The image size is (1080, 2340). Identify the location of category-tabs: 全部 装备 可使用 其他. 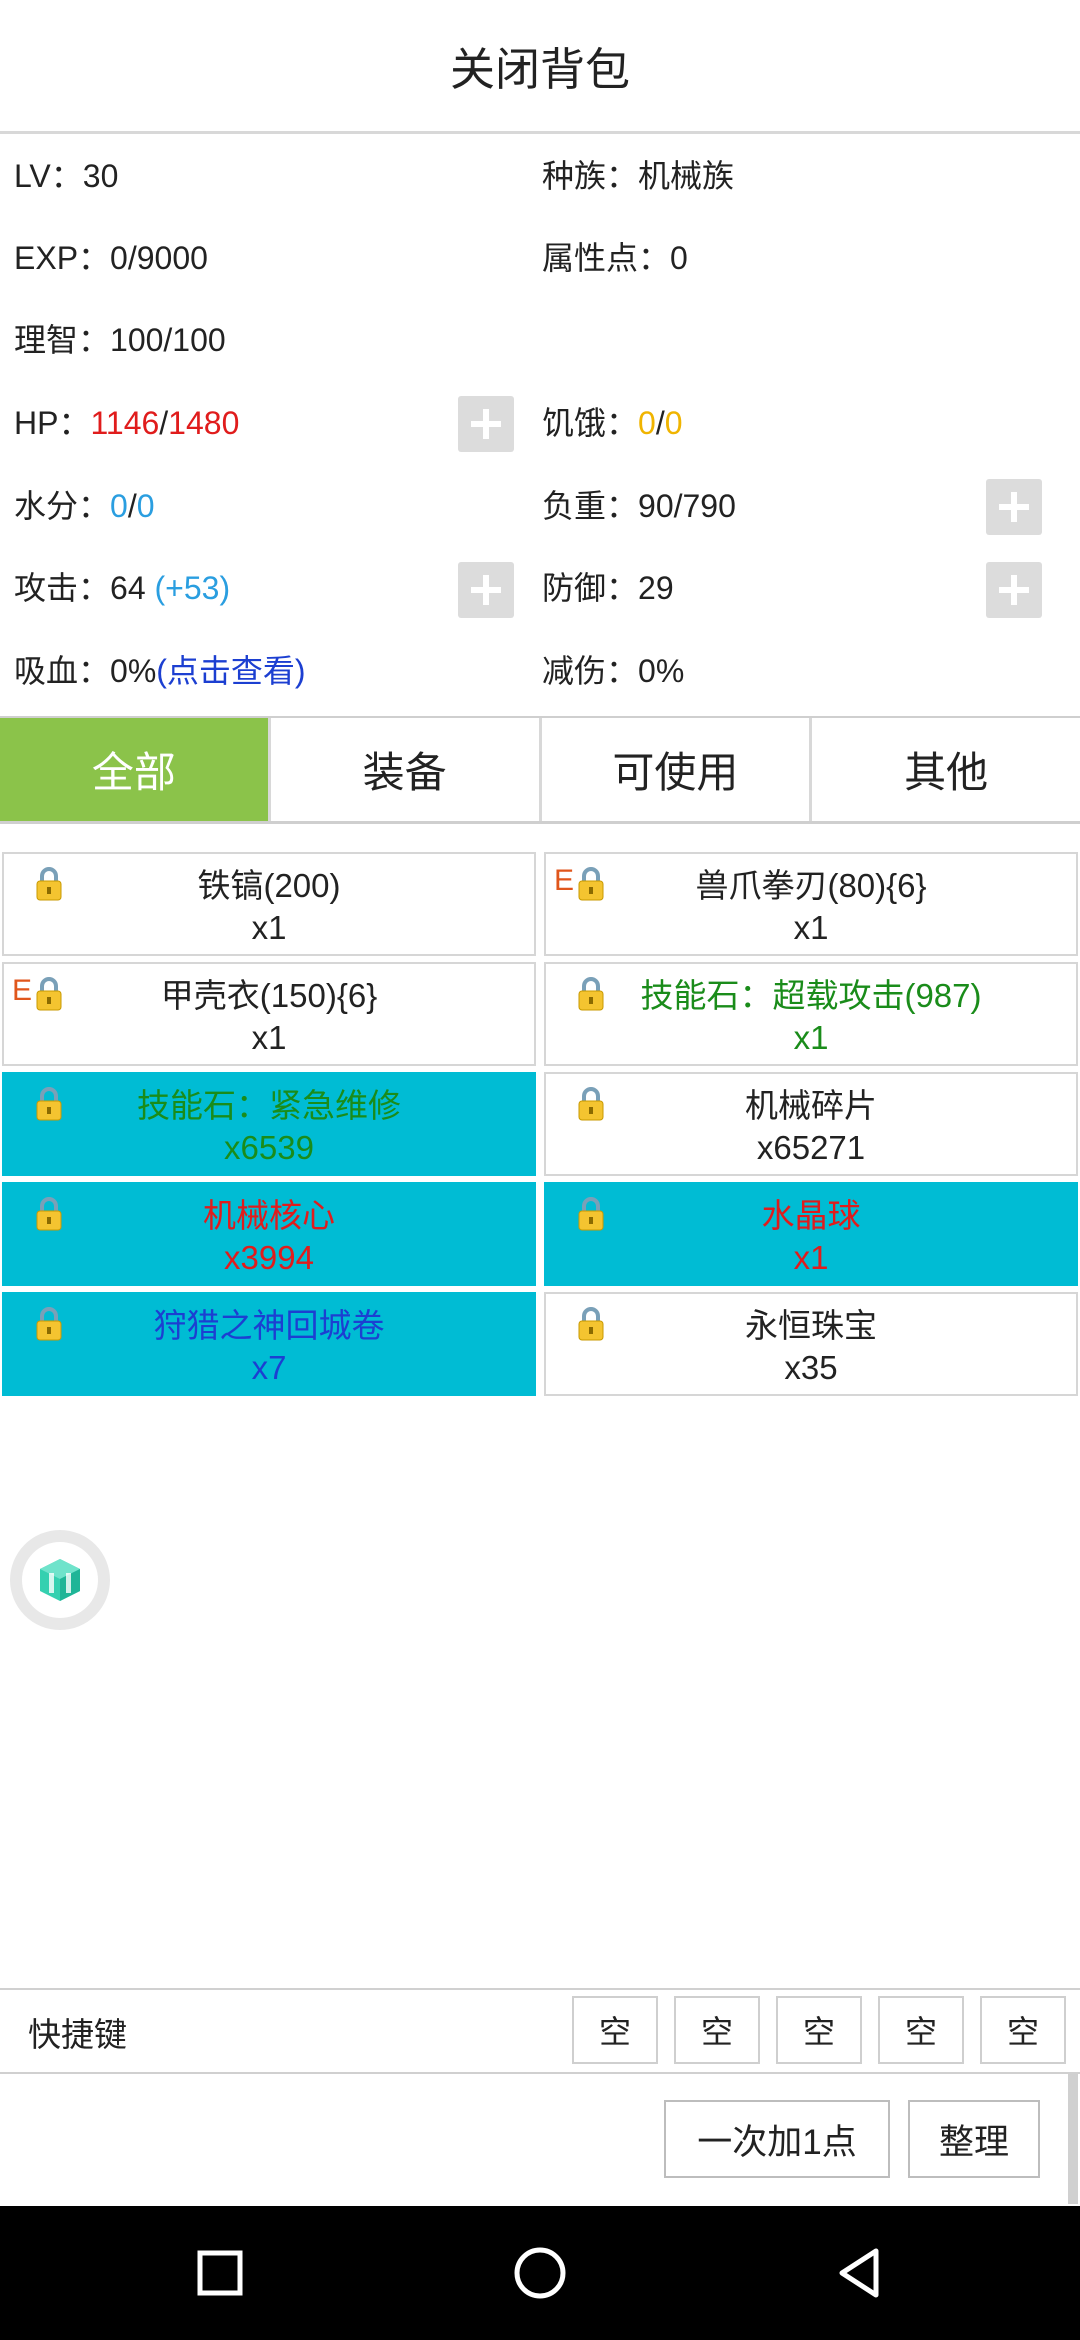
(540, 770).